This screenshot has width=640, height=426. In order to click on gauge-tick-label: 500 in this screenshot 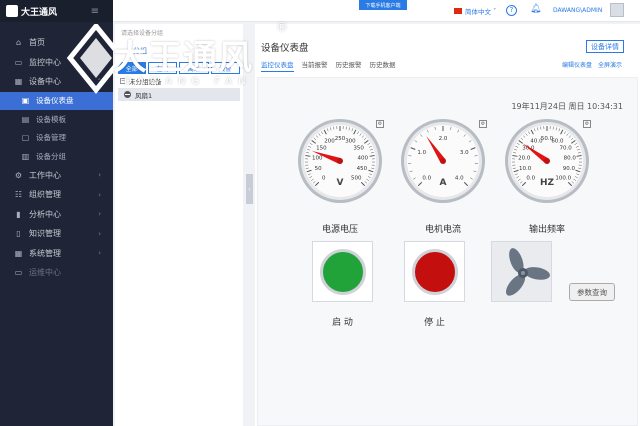, I will do `click(356, 178)`.